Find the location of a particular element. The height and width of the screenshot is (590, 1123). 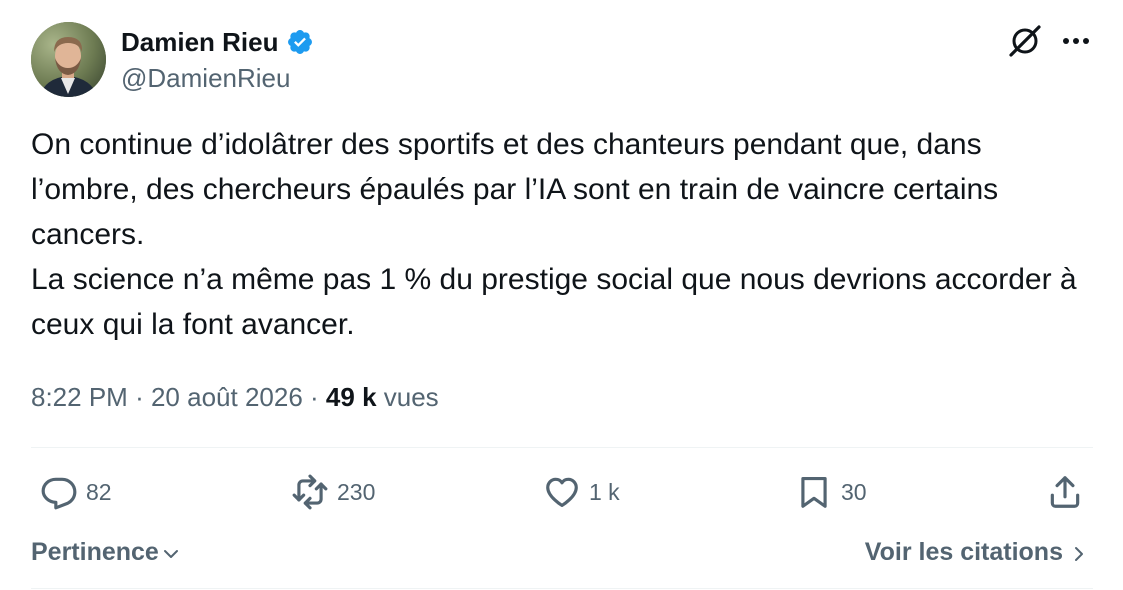

quotes-label: Voir les citations is located at coordinates (963, 552).